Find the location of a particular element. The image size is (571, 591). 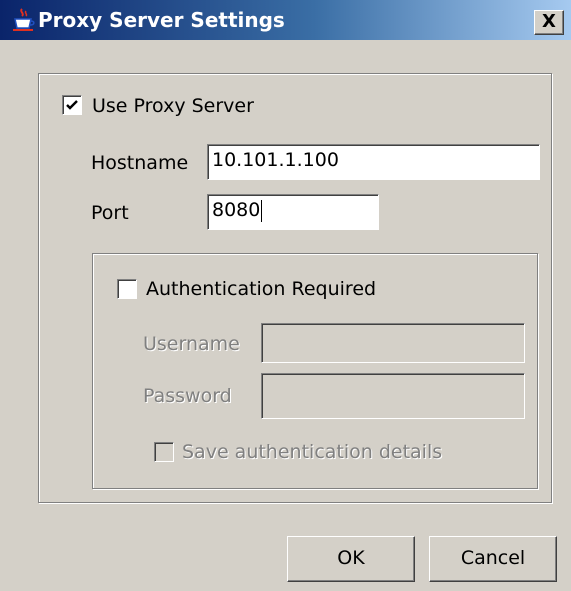

close-button: X is located at coordinates (549, 22).